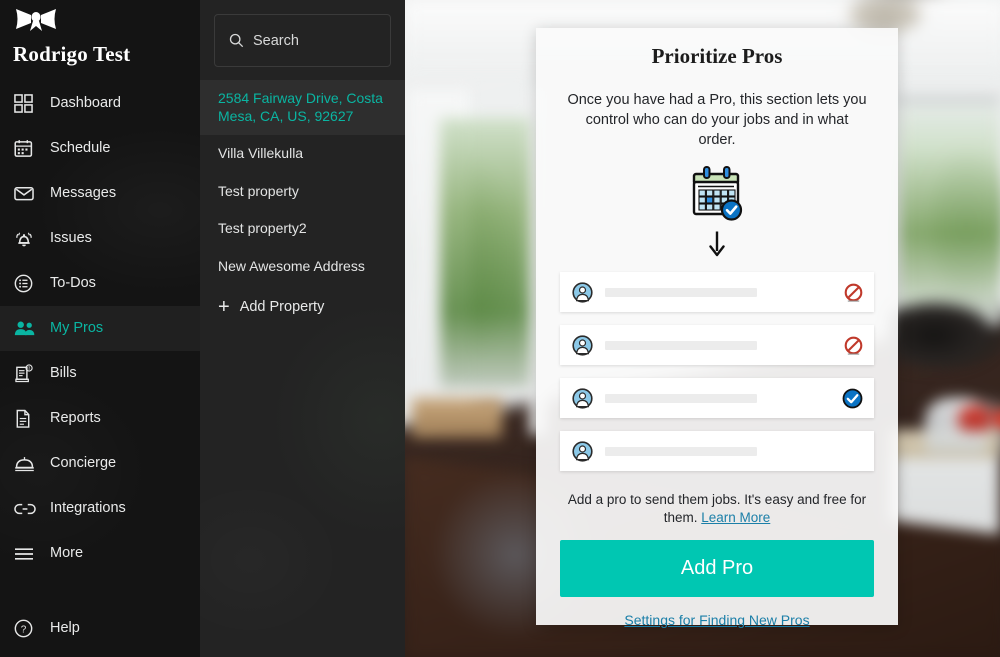 This screenshot has height=657, width=1000. Describe the element at coordinates (72, 54) in the screenshot. I see `brand-name: Rodrigo Test` at that location.